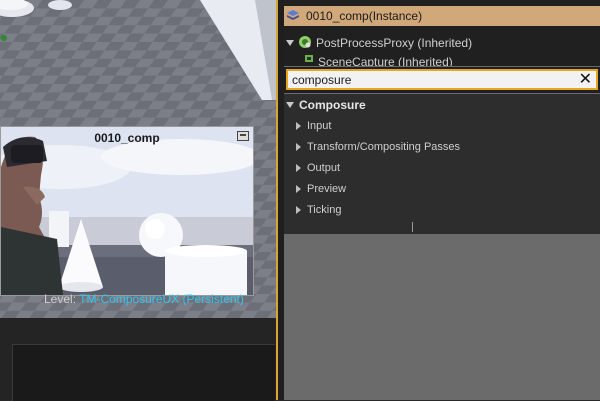 The image size is (600, 401). What do you see at coordinates (319, 126) in the screenshot?
I see `section-label: Input` at bounding box center [319, 126].